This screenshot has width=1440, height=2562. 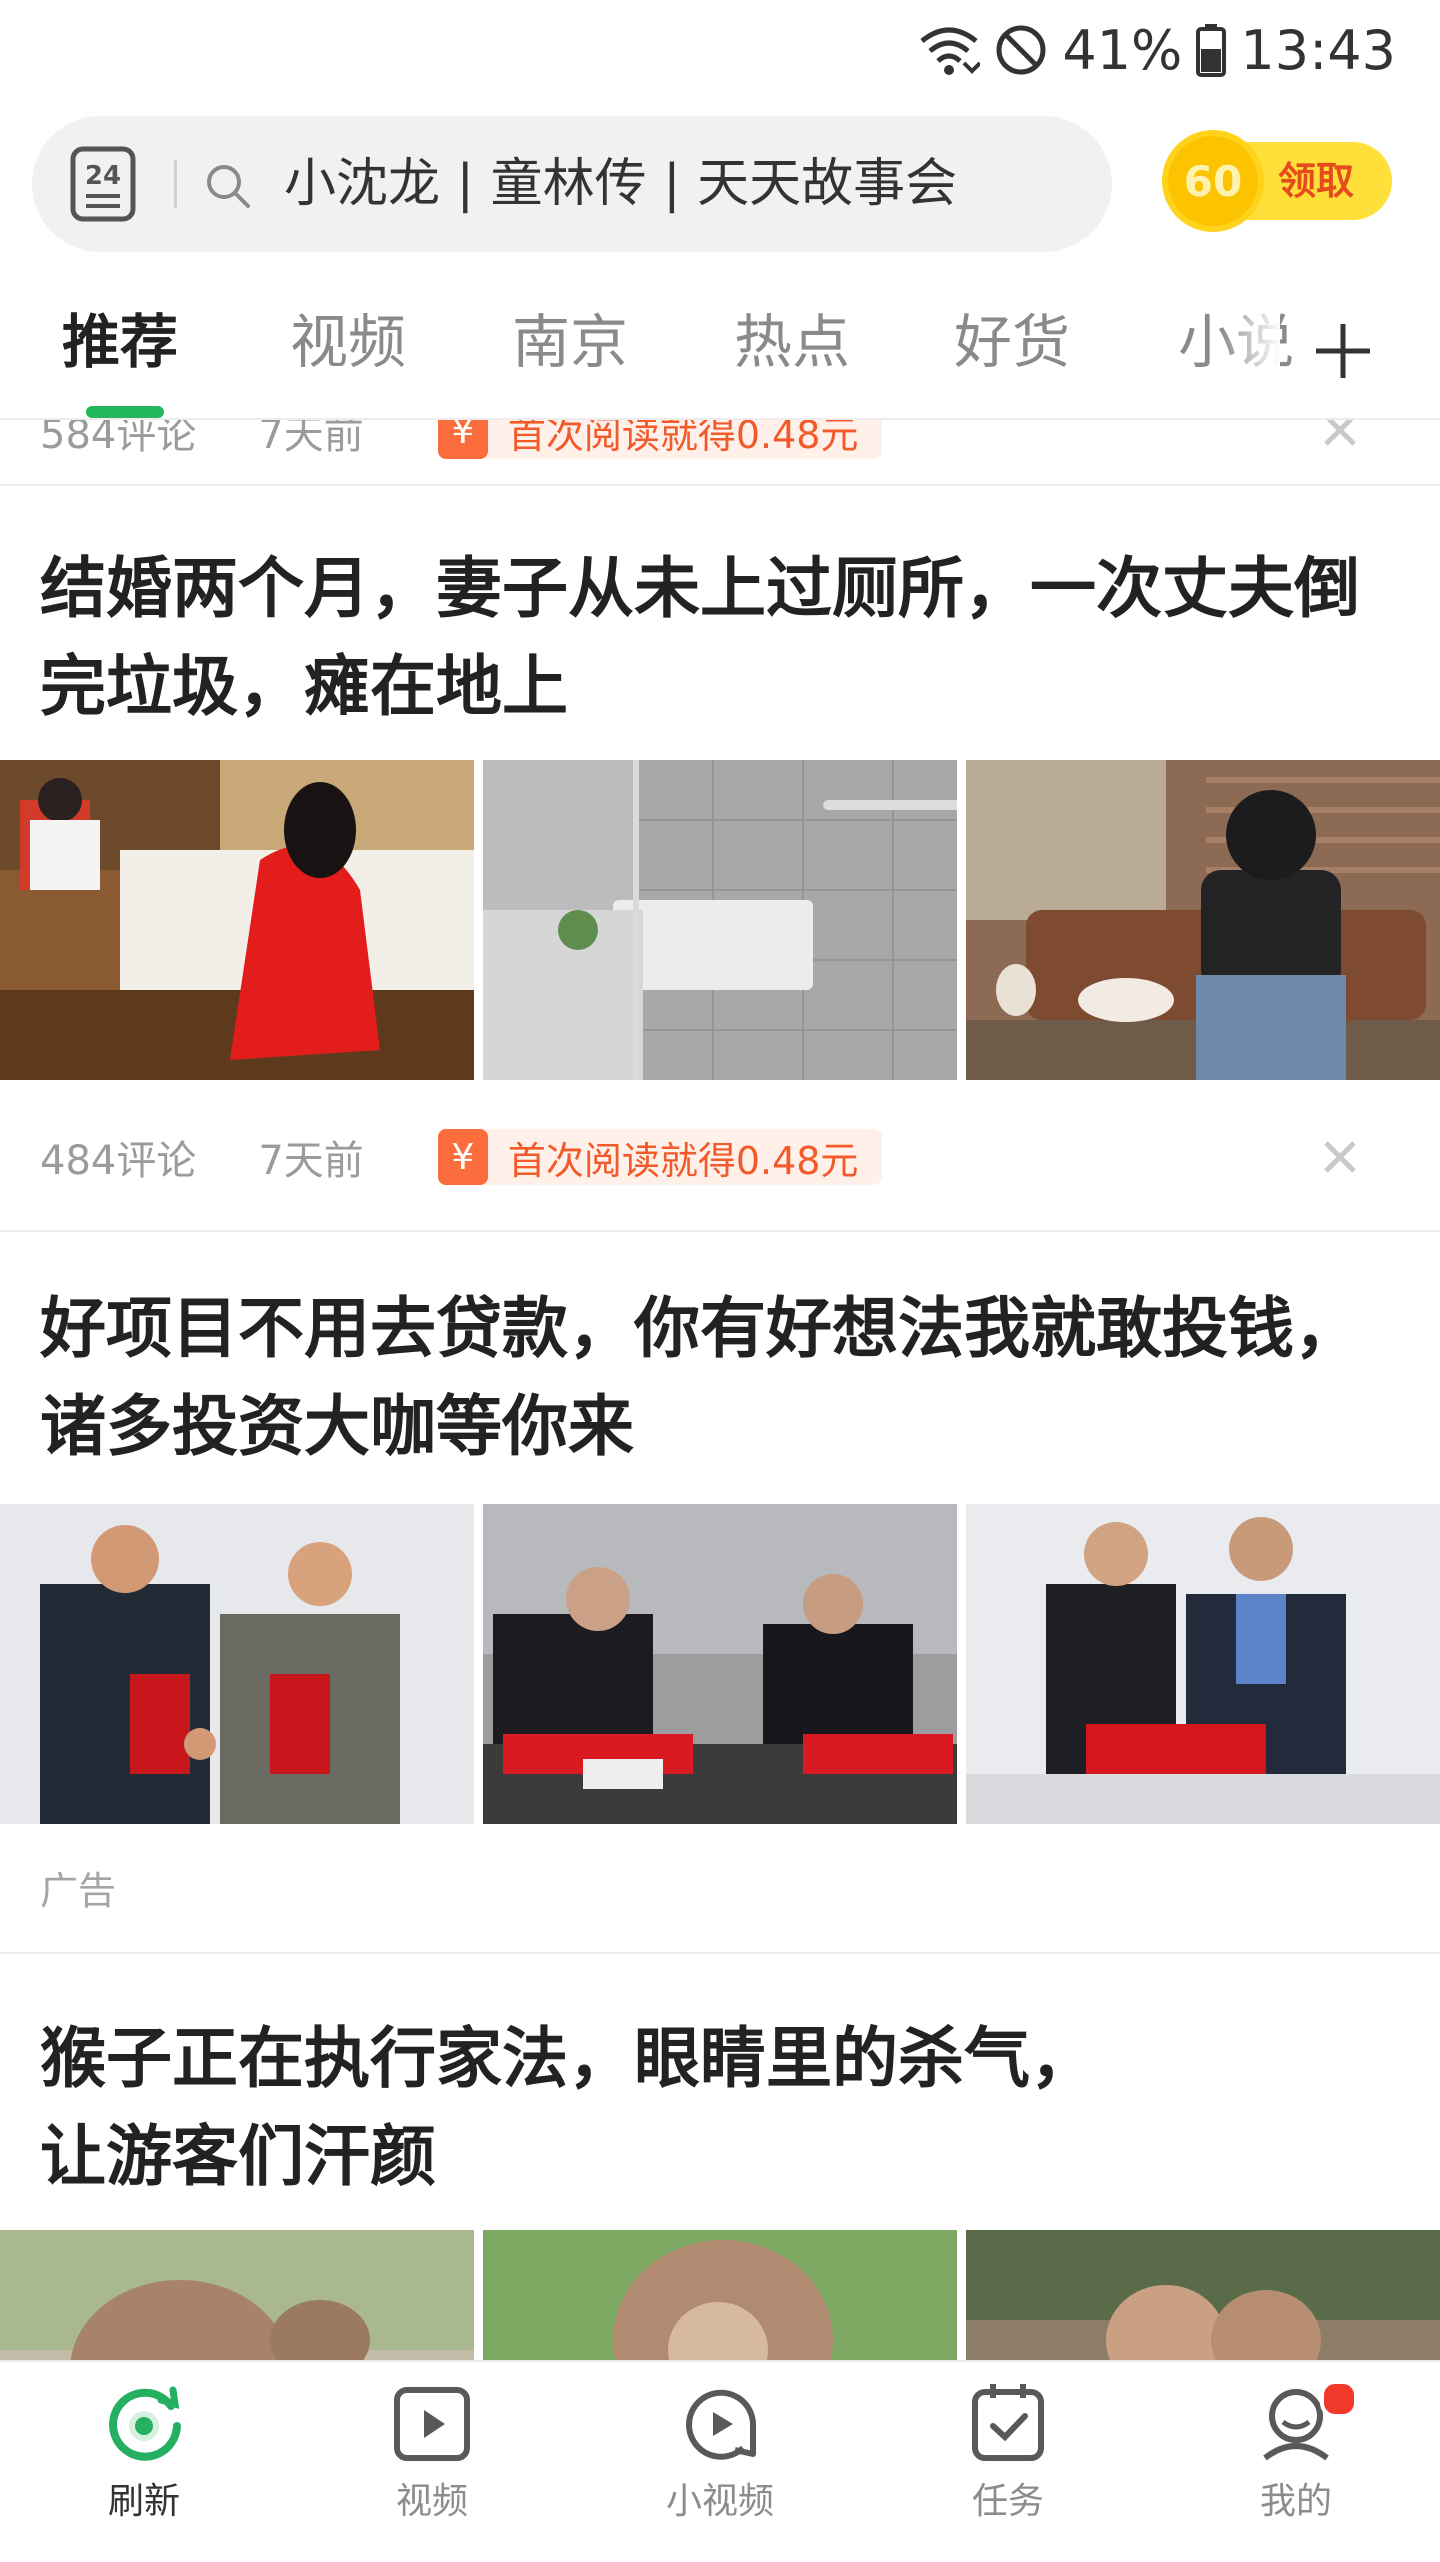 What do you see at coordinates (1213, 181) in the screenshot?
I see `coin-icon: 60` at bounding box center [1213, 181].